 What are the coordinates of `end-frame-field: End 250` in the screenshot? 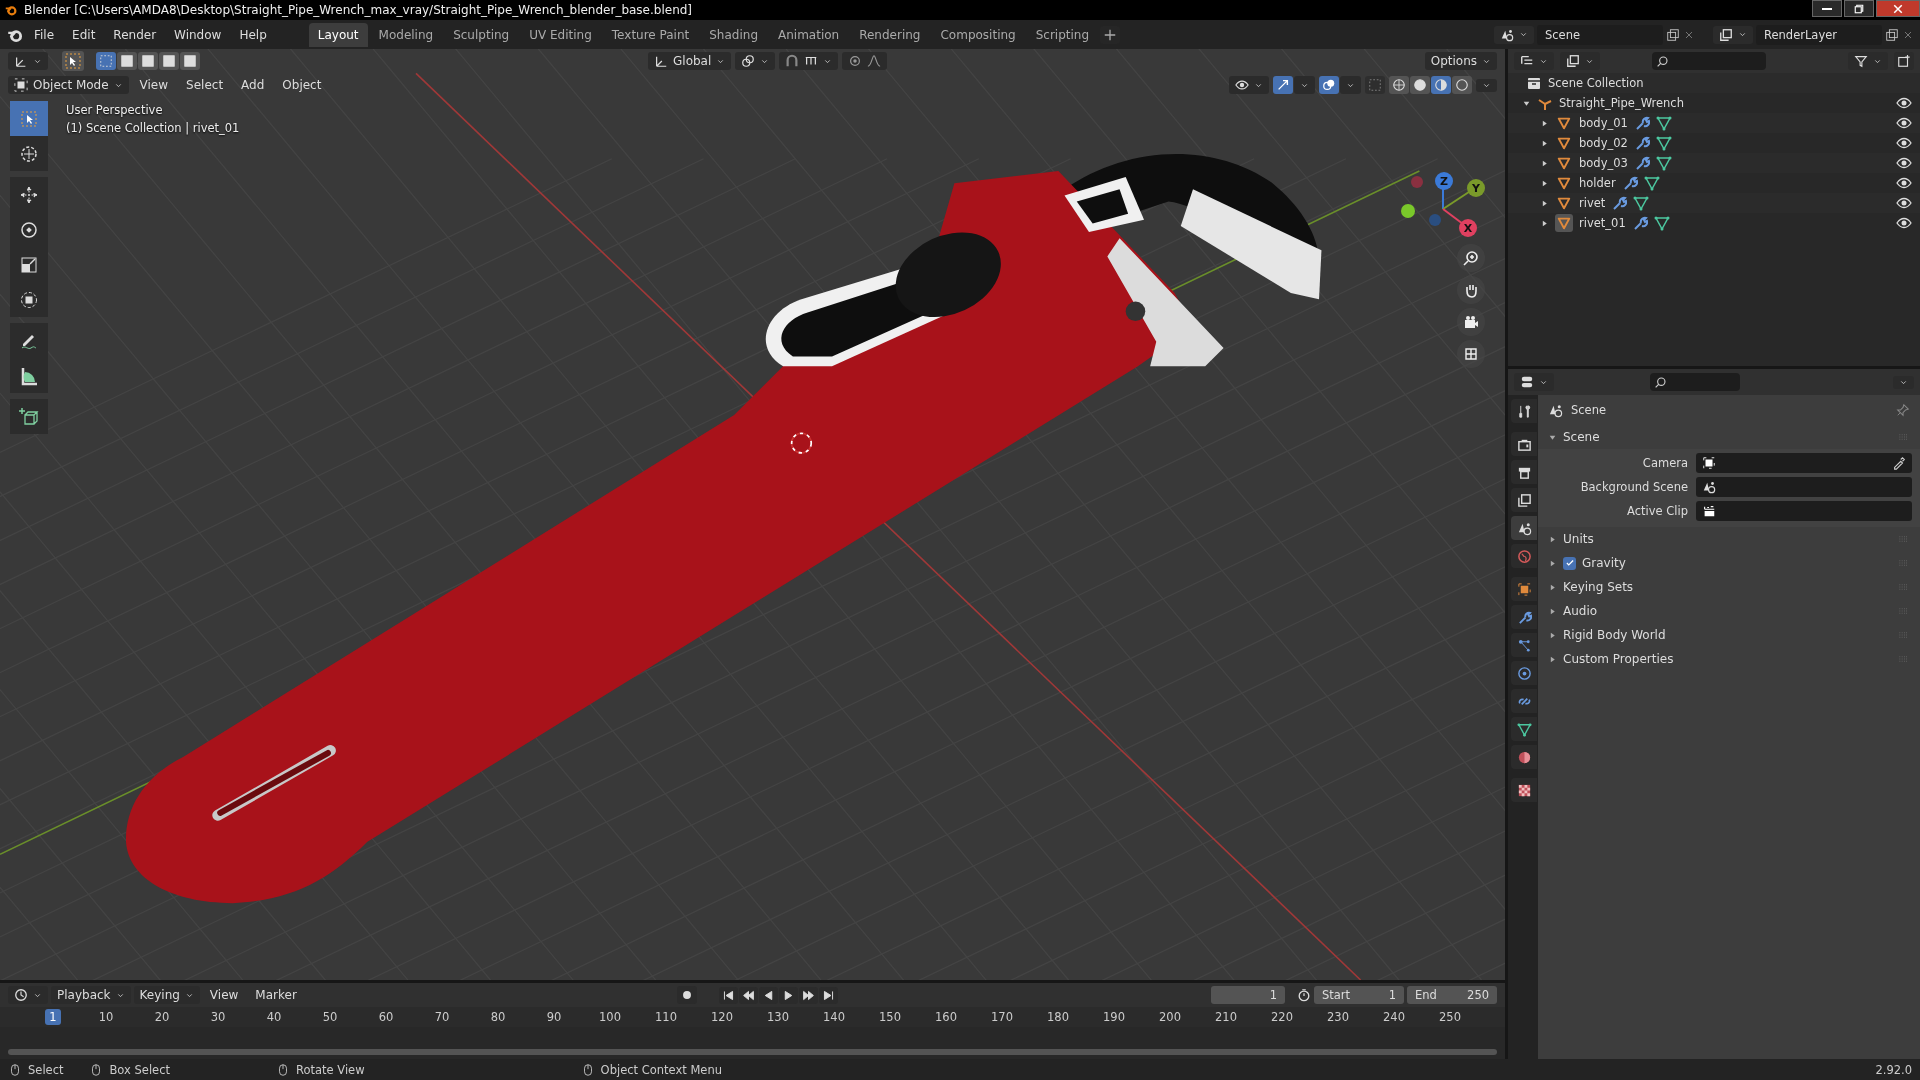 It's located at (1452, 995).